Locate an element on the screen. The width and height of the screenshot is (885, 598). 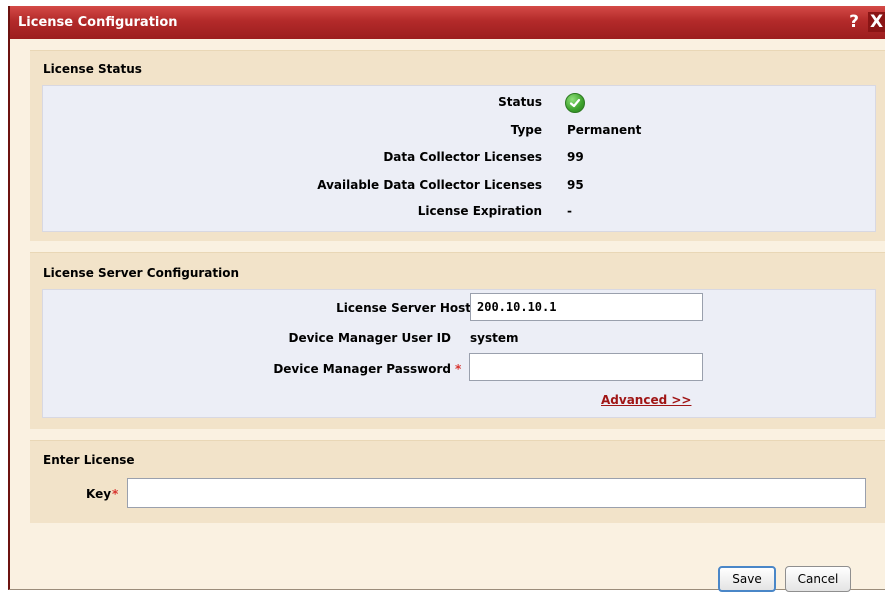
data-collector-licenses-value: 99 is located at coordinates (575, 157).